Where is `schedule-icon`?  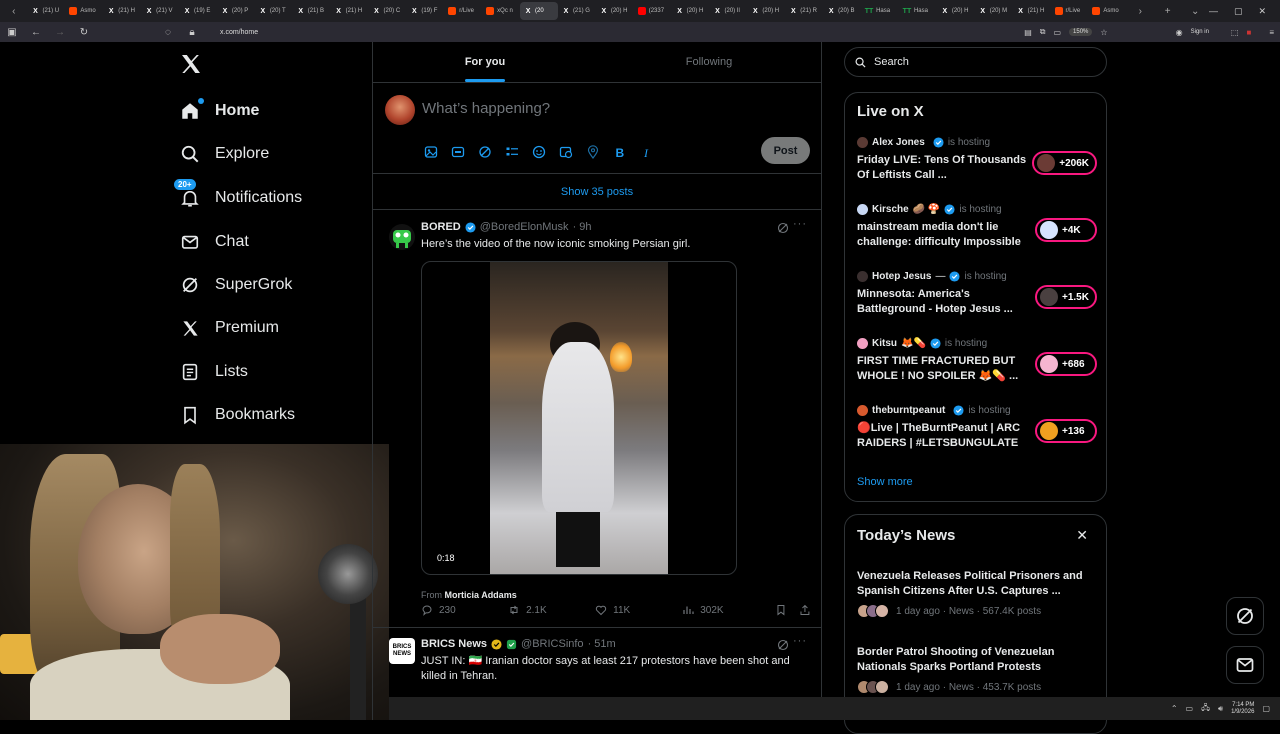 schedule-icon is located at coordinates (566, 152).